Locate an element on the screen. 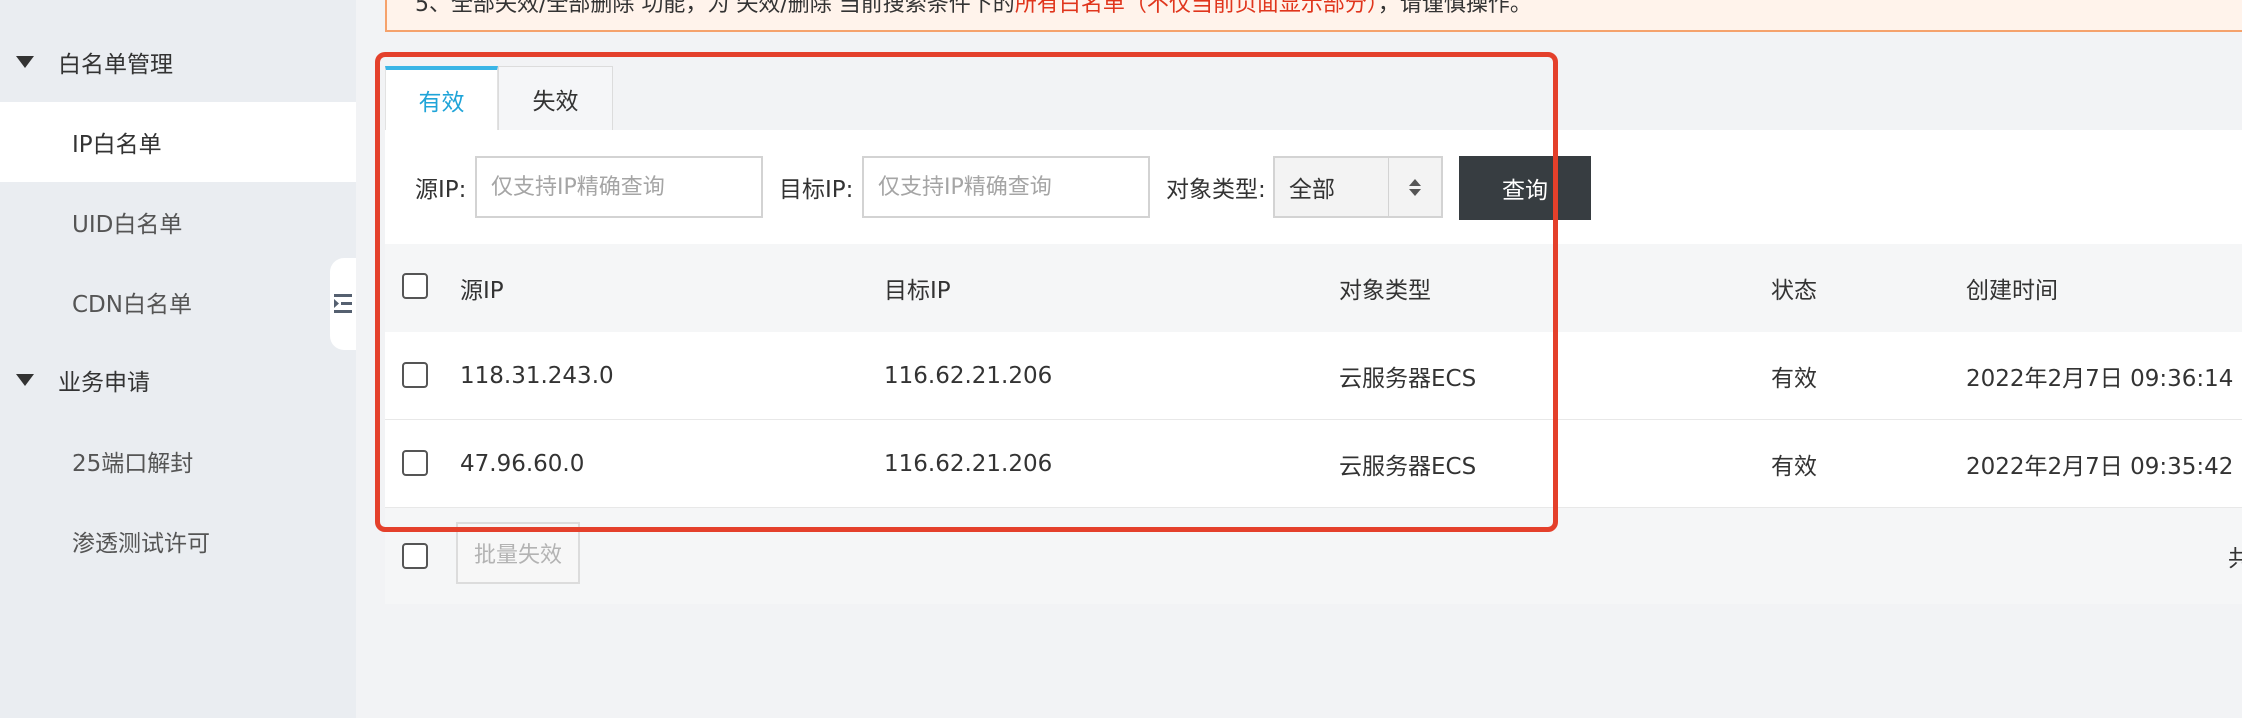  cell-created-time: 2022年2月7日 09:35:42 is located at coordinates (2100, 467).